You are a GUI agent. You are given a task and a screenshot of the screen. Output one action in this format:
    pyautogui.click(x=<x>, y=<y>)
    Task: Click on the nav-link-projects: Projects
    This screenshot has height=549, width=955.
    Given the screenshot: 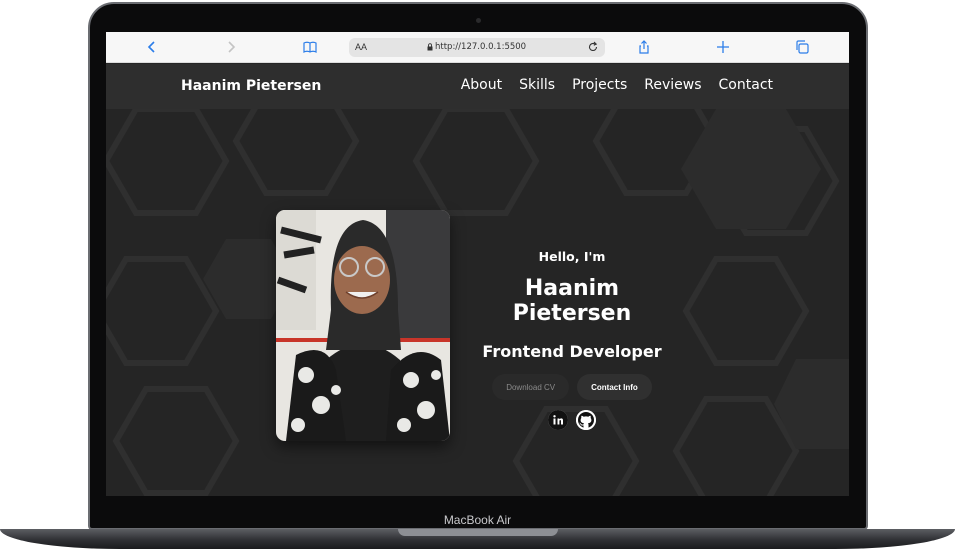 What is the action you would take?
    pyautogui.click(x=599, y=85)
    